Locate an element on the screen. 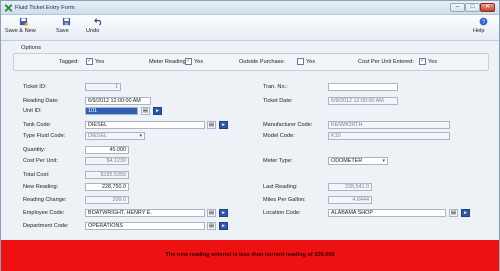 The width and height of the screenshot is (500, 271). tagged-label: Tagged: is located at coordinates (69, 62).